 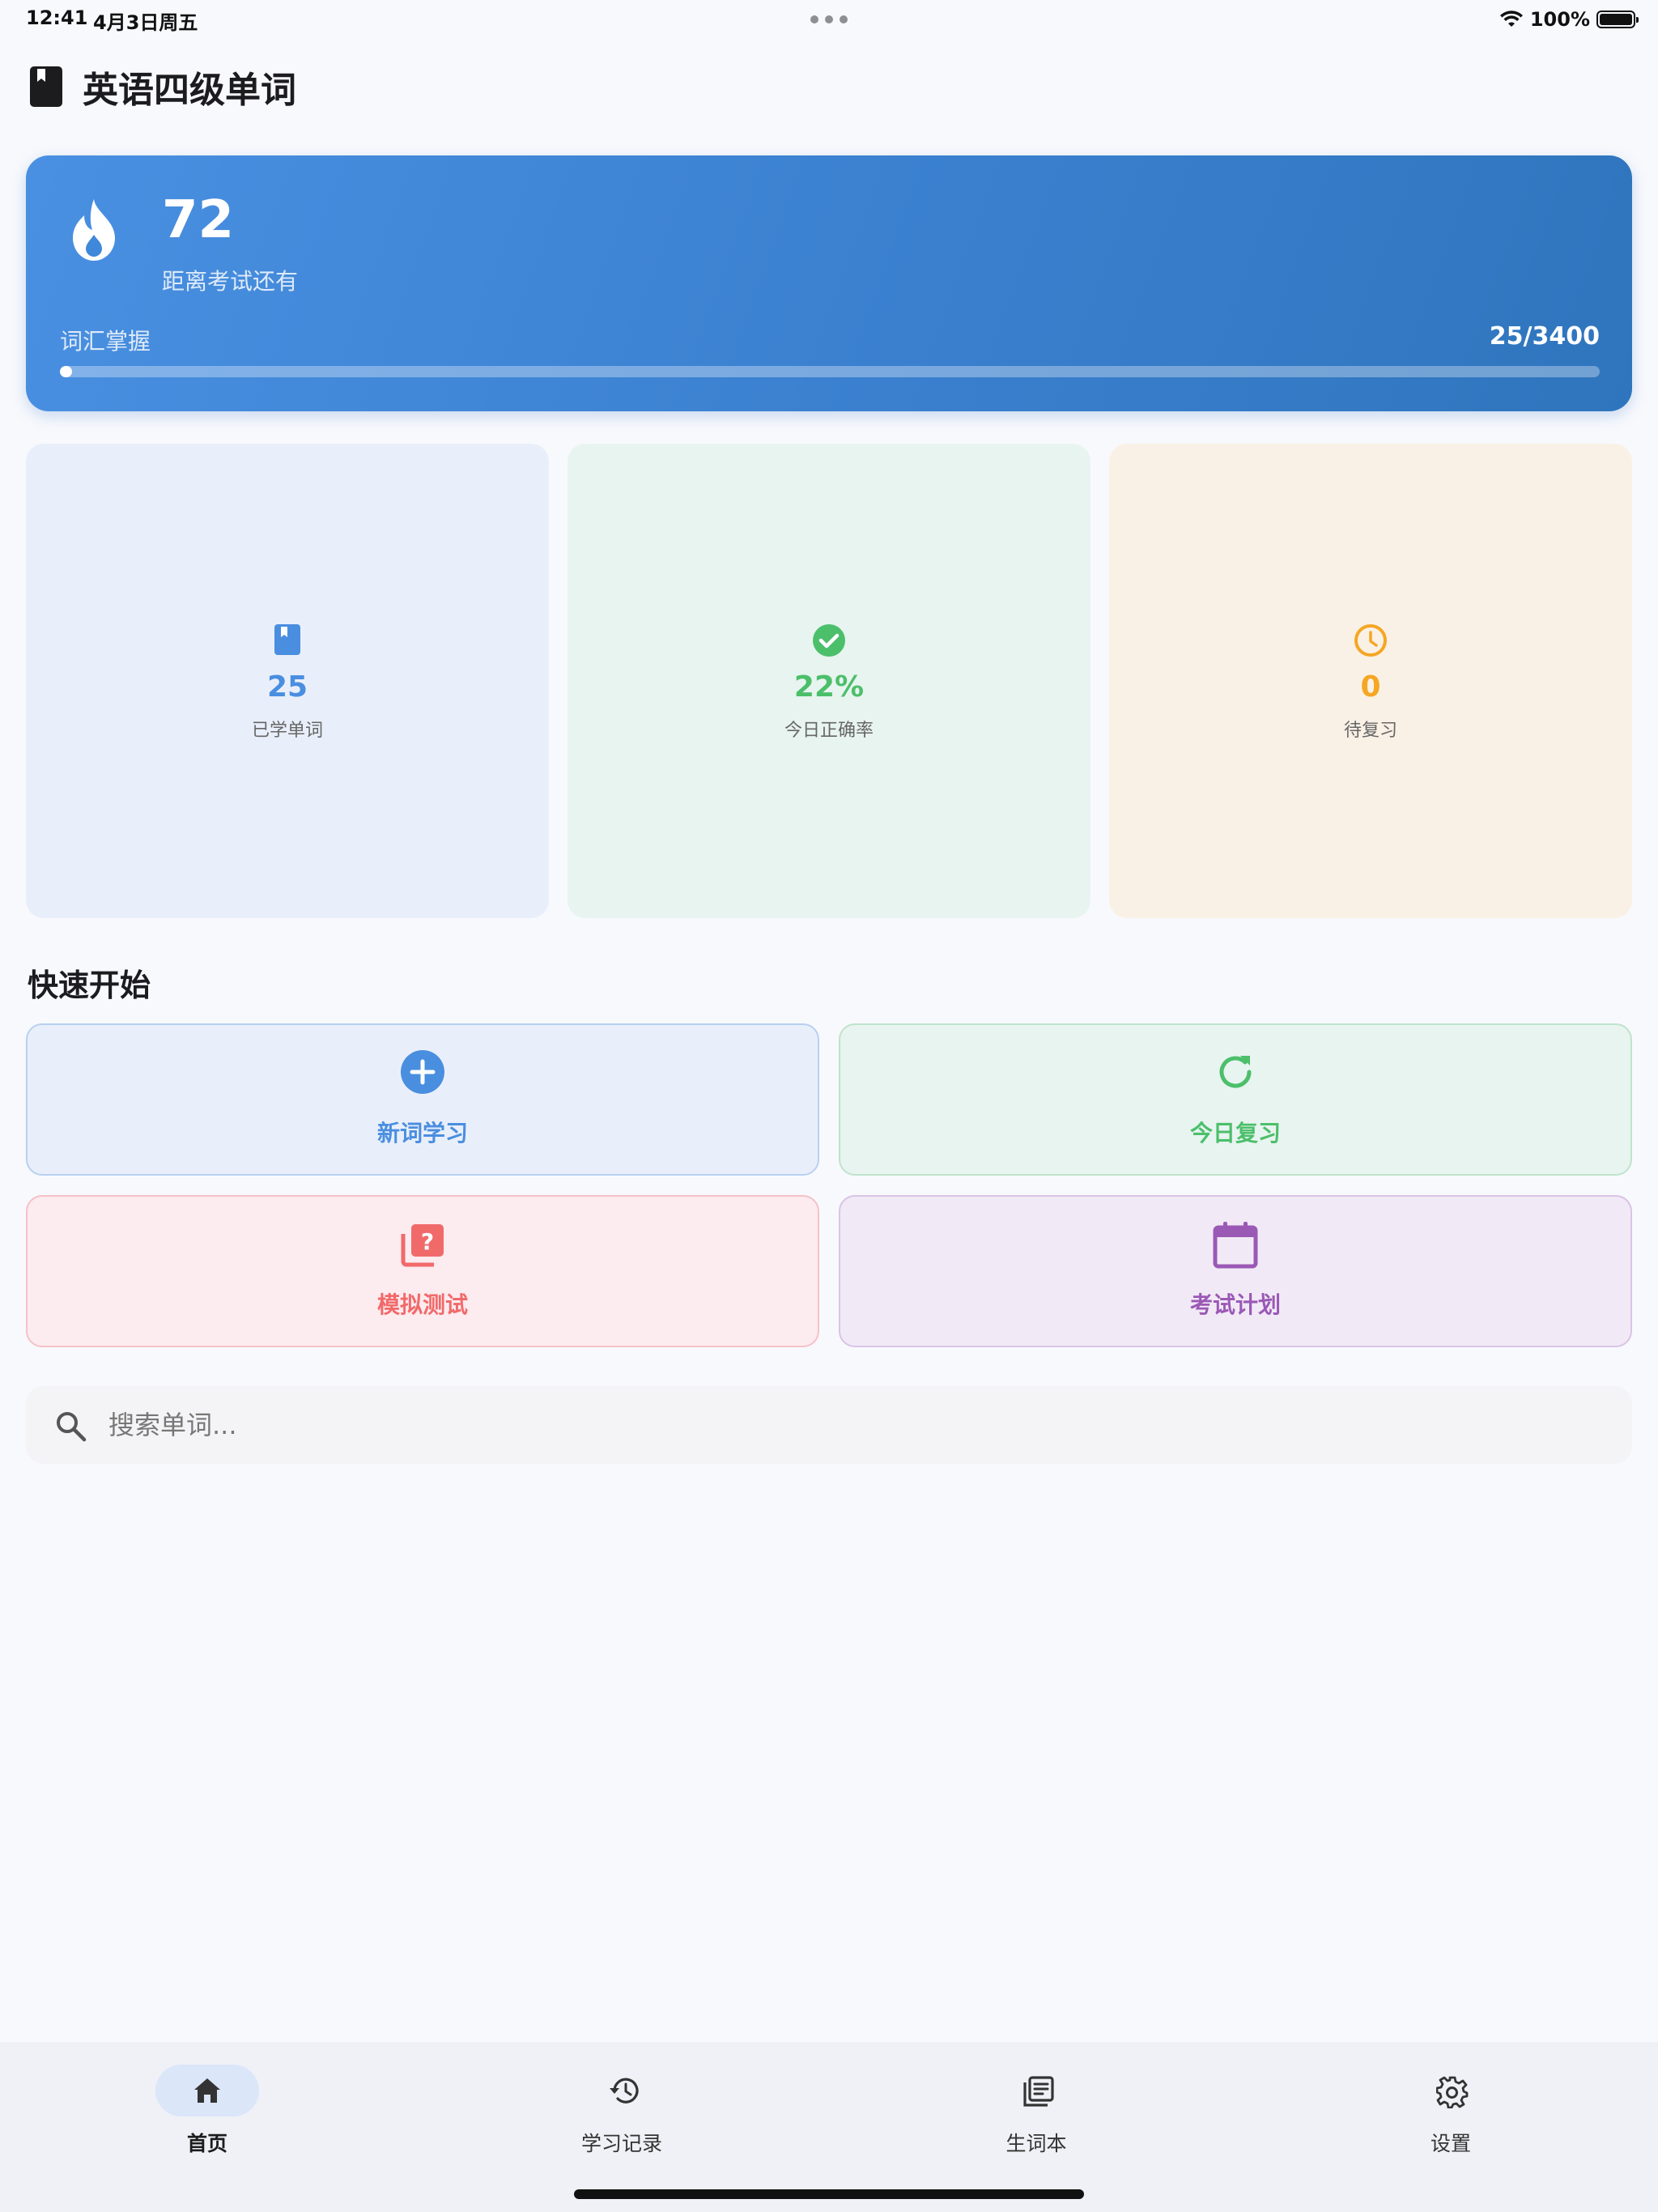 What do you see at coordinates (207, 2114) in the screenshot?
I see `nav-home: 首页` at bounding box center [207, 2114].